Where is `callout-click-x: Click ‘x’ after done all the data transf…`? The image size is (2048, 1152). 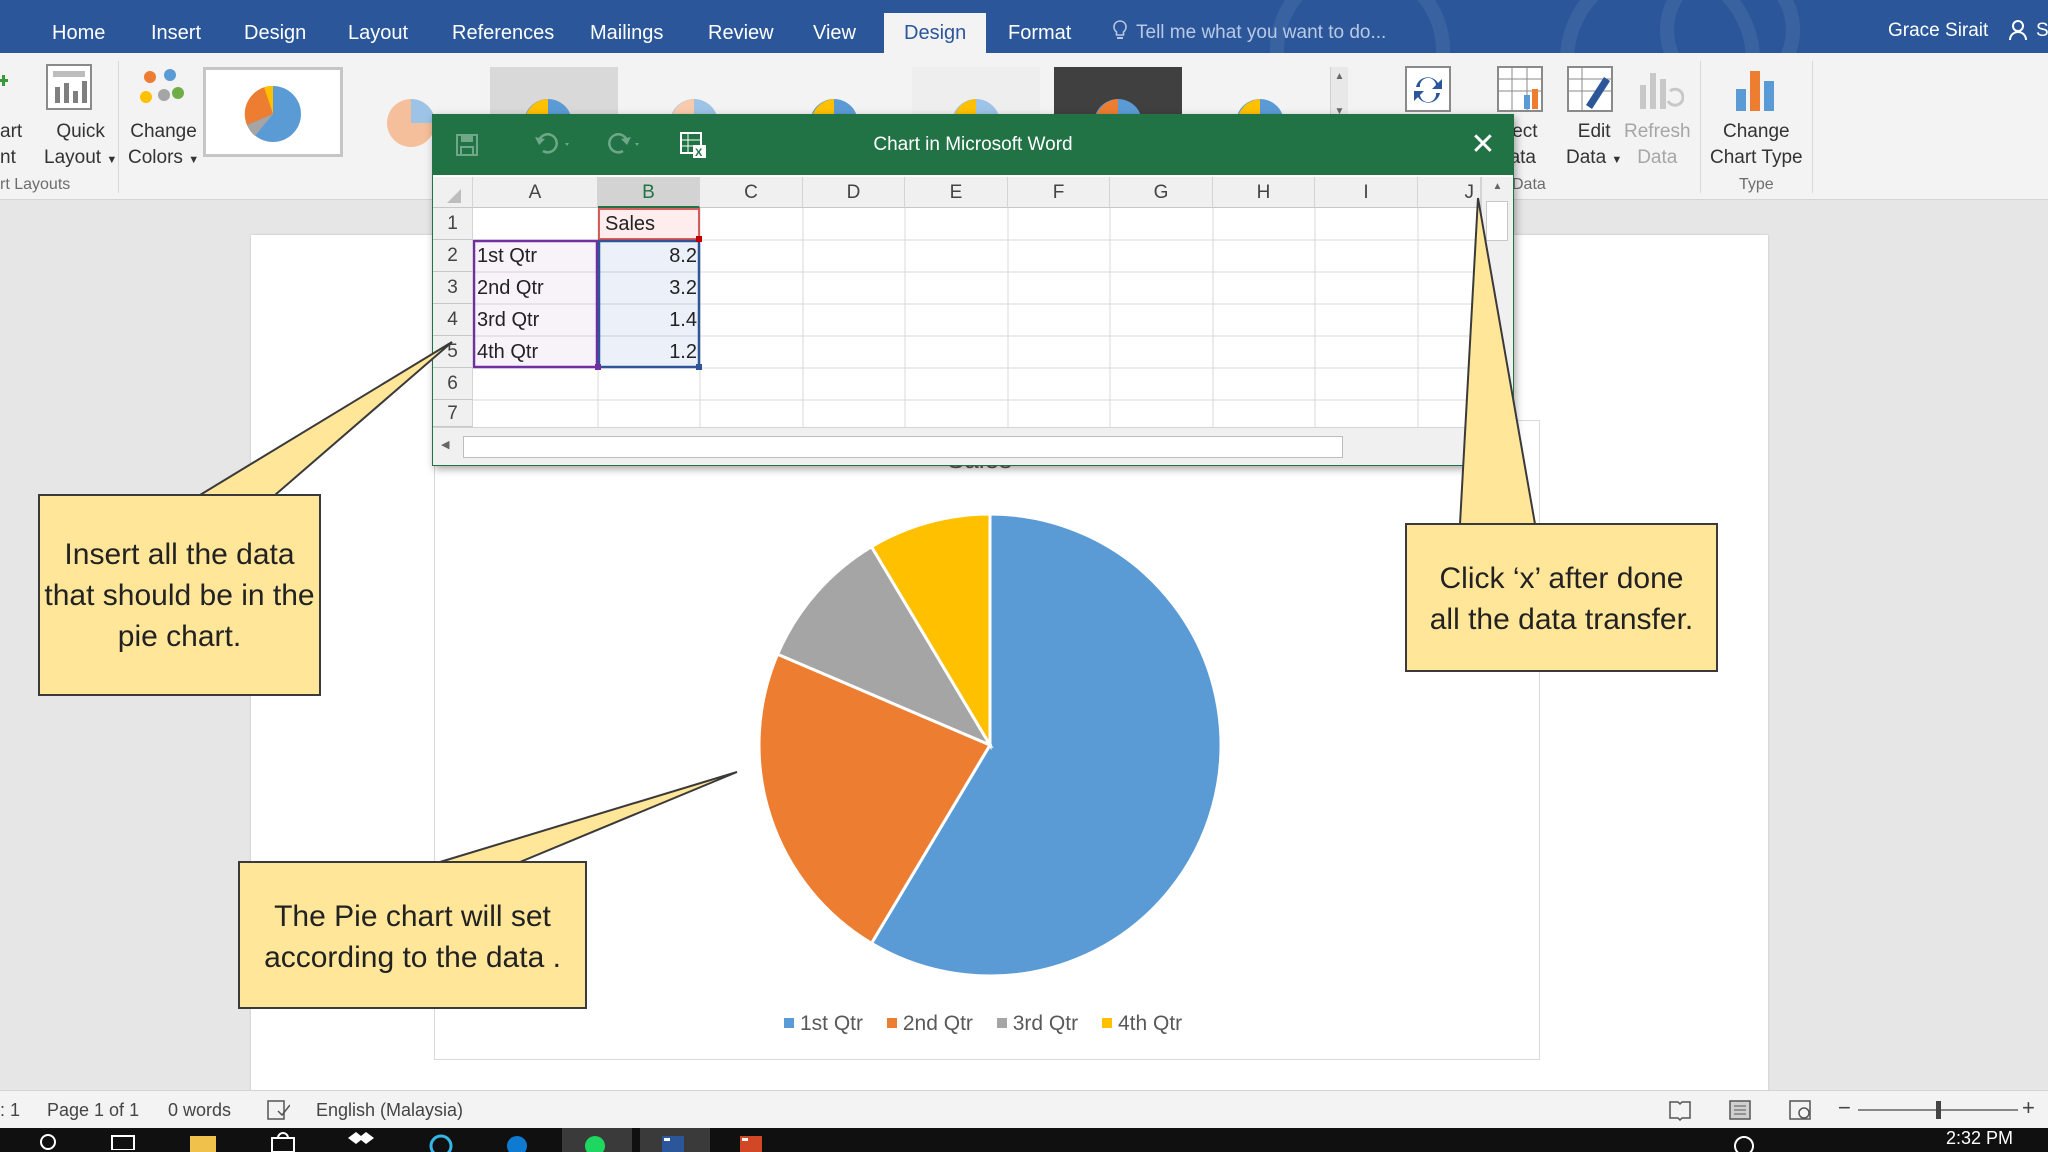 callout-click-x: Click ‘x’ after done all the data transf… is located at coordinates (1561, 597).